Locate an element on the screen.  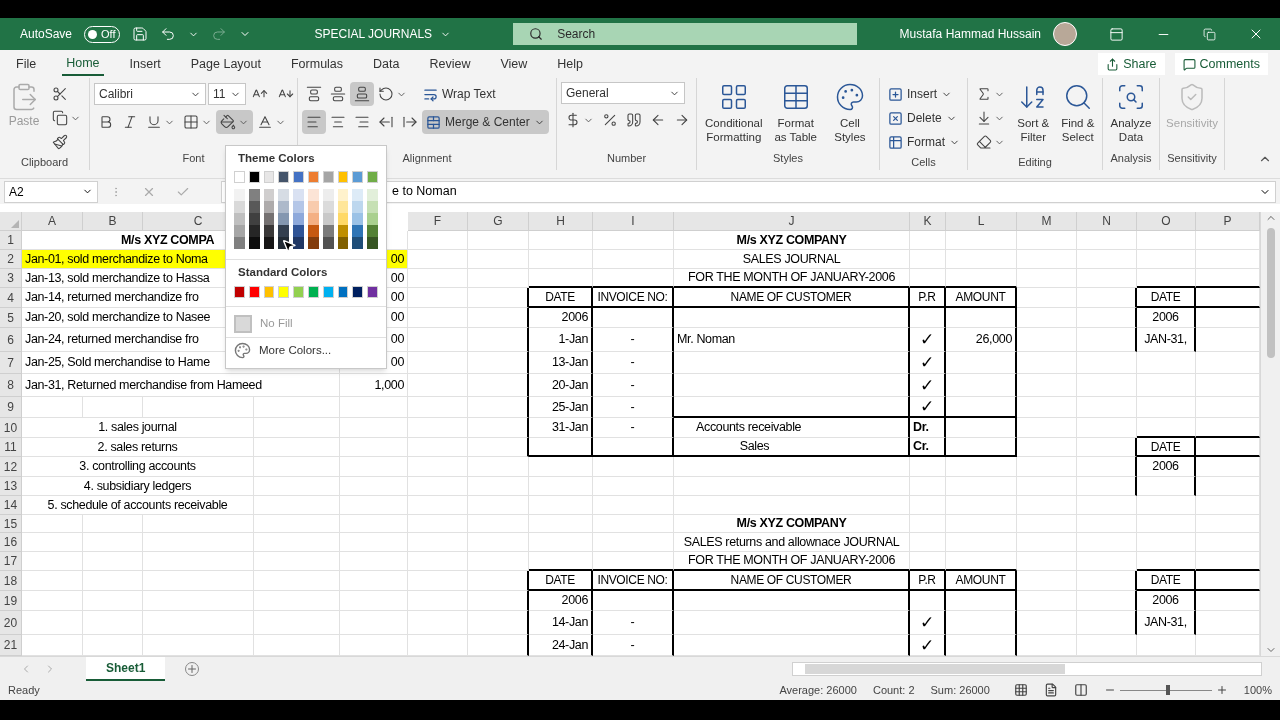
row-header: 16 is located at coordinates (11, 542).